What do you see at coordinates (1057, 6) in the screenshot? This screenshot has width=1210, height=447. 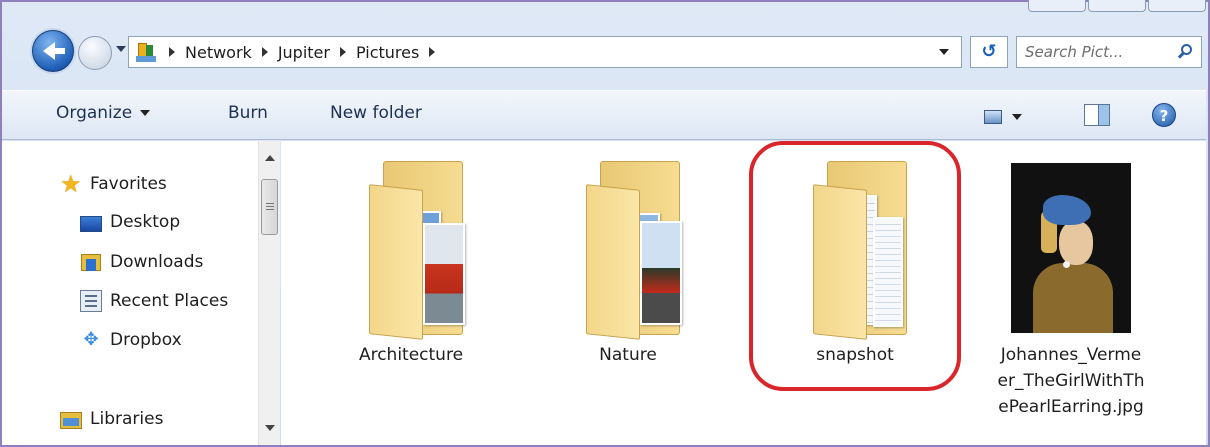 I see `minimize-button` at bounding box center [1057, 6].